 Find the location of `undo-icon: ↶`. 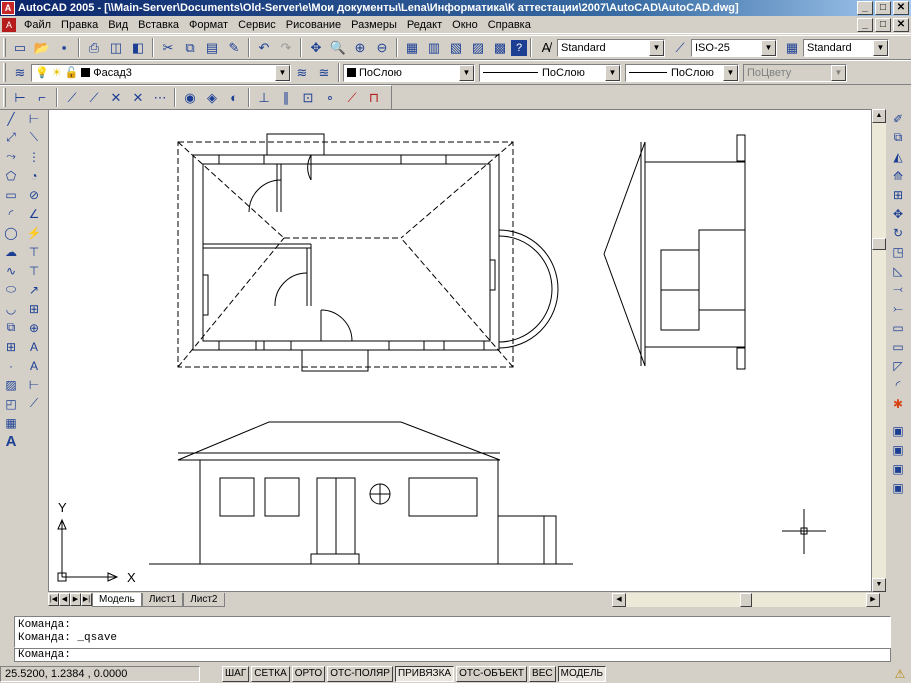

undo-icon: ↶ is located at coordinates (264, 48).